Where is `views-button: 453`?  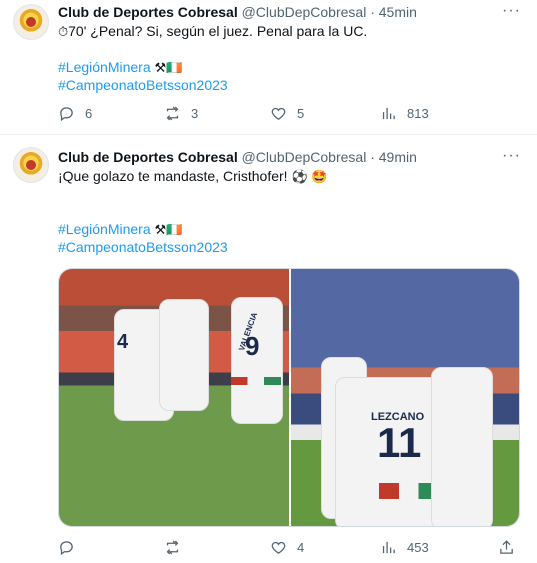 views-button: 453 is located at coordinates (404, 547).